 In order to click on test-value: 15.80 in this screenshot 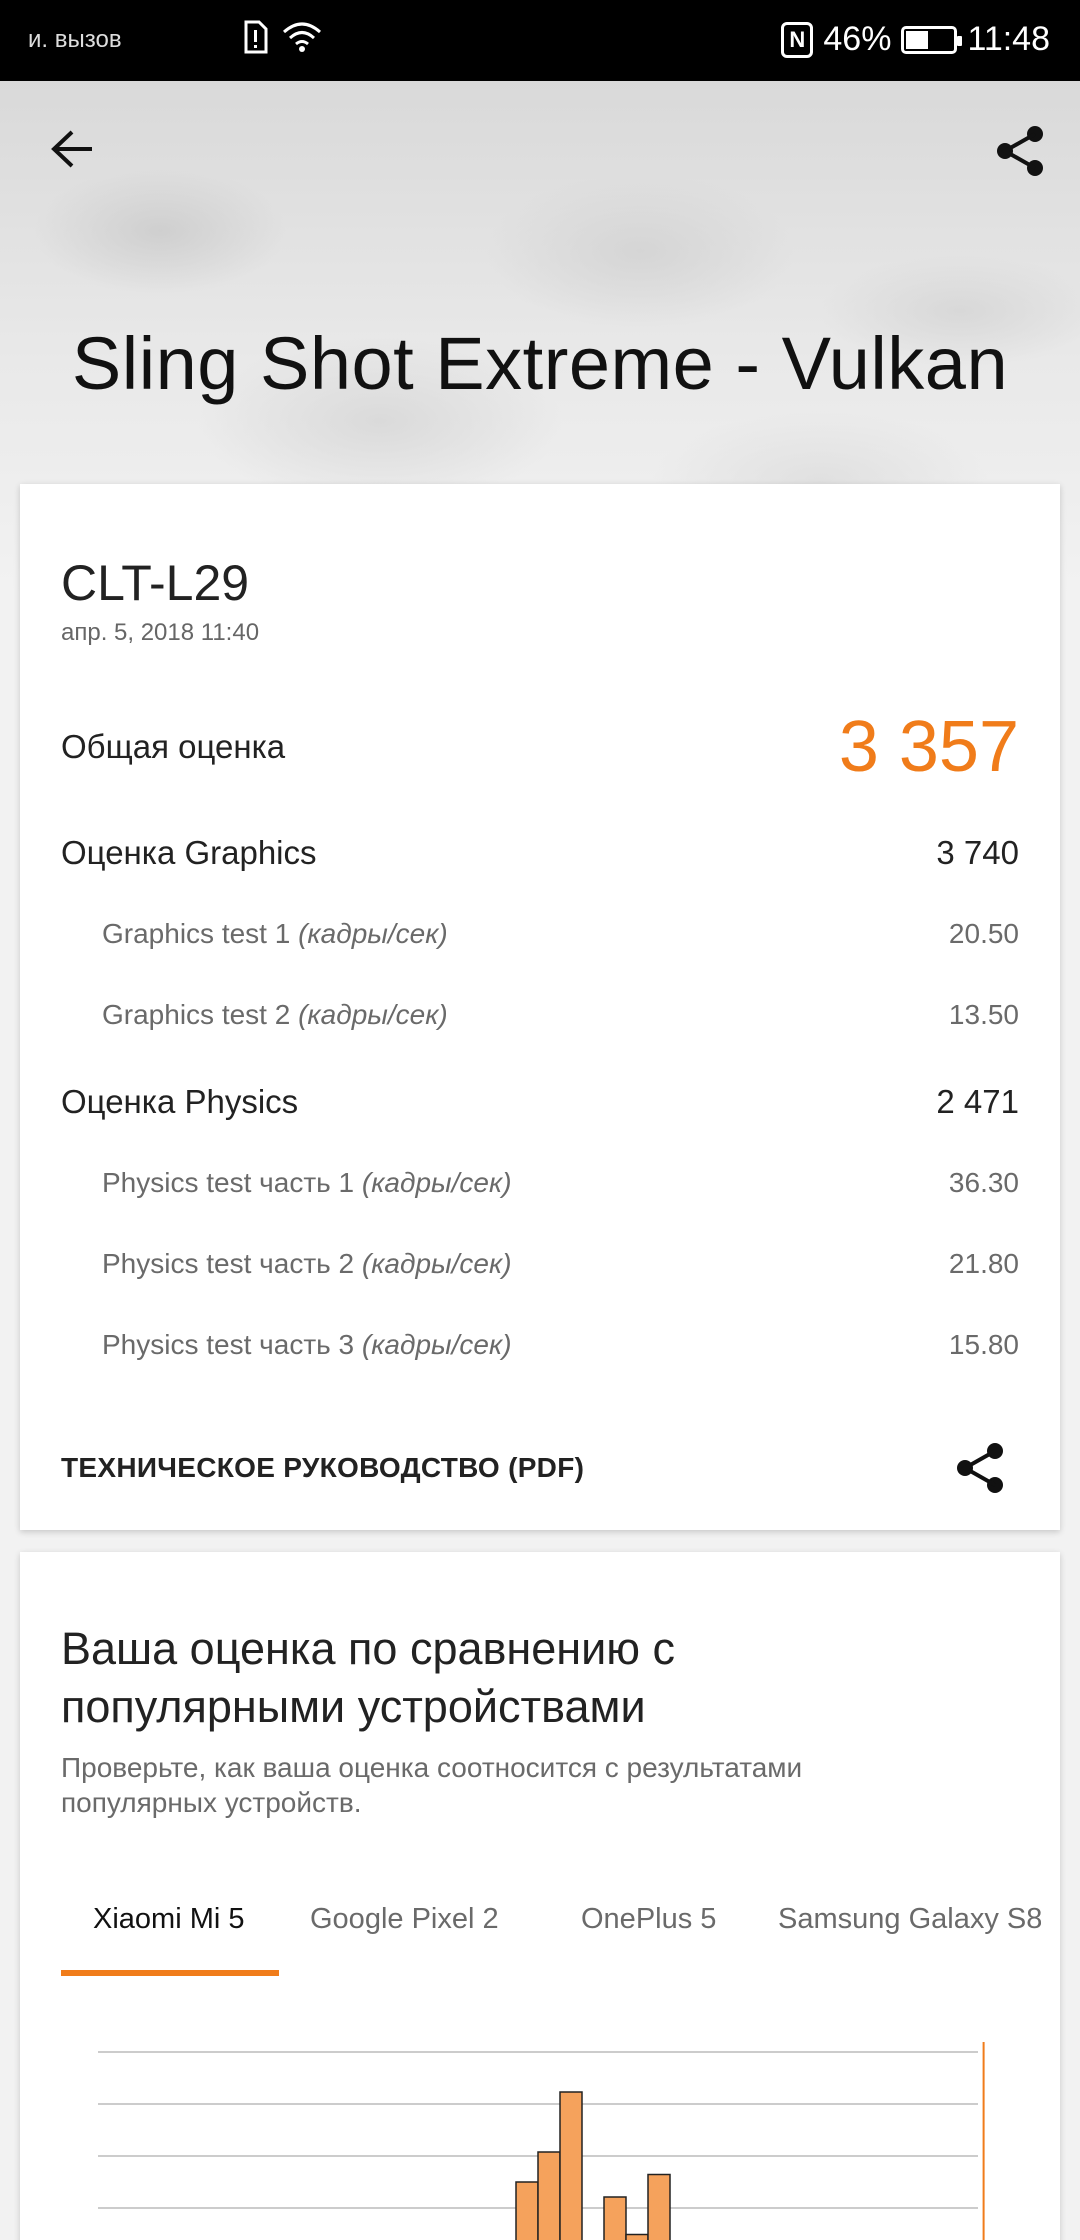, I will do `click(983, 1344)`.